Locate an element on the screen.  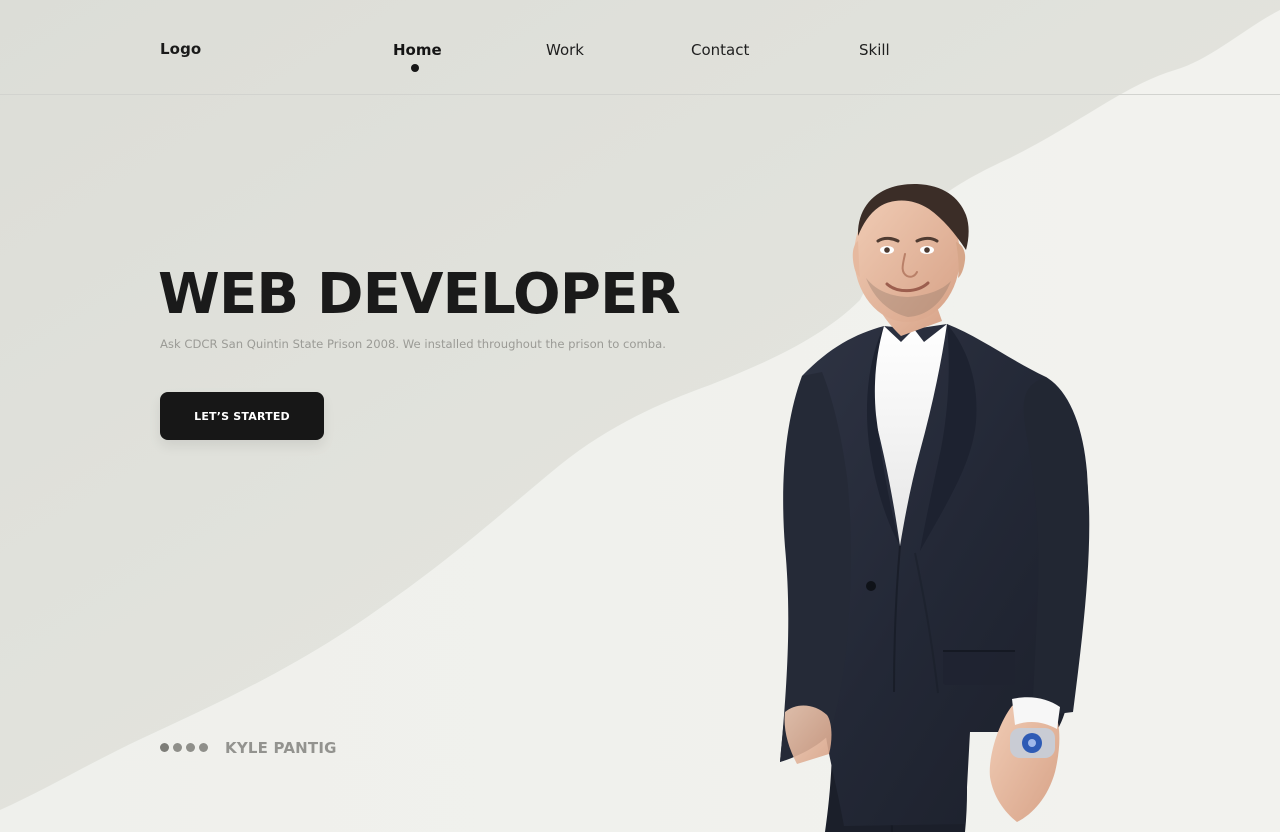
lets-started-button: LET’S STARTED is located at coordinates (242, 416).